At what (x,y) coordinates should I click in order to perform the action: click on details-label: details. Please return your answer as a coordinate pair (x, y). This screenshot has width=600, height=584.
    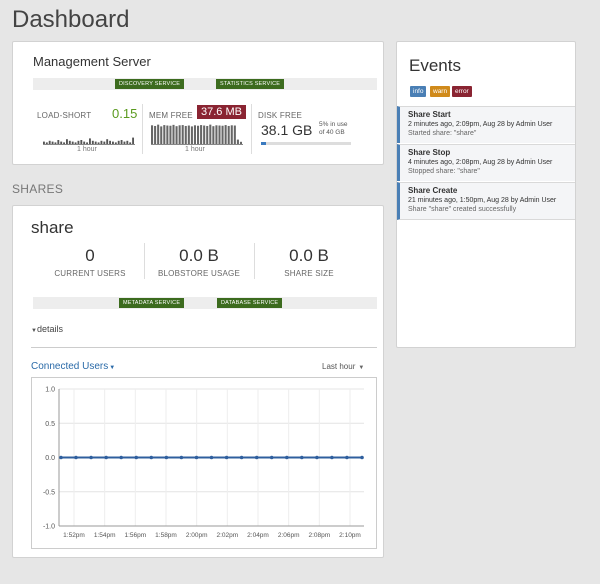
    Looking at the image, I should click on (49, 329).